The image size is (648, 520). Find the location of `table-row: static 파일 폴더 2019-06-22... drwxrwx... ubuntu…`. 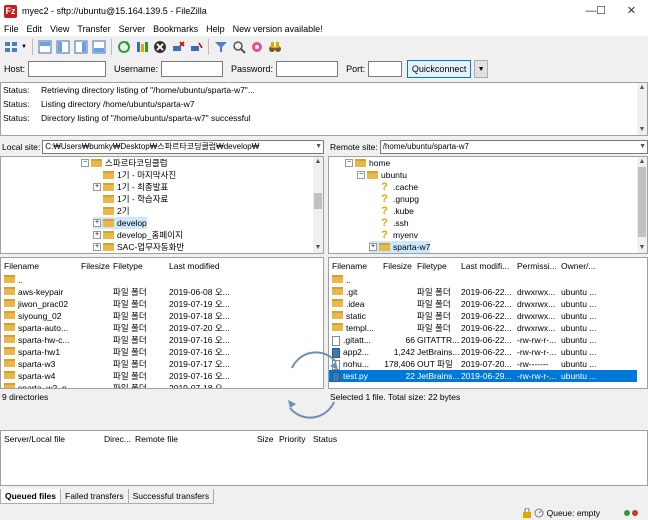

table-row: static 파일 폴더 2019-06-22... drwxrwx... ubuntu… is located at coordinates (483, 316).